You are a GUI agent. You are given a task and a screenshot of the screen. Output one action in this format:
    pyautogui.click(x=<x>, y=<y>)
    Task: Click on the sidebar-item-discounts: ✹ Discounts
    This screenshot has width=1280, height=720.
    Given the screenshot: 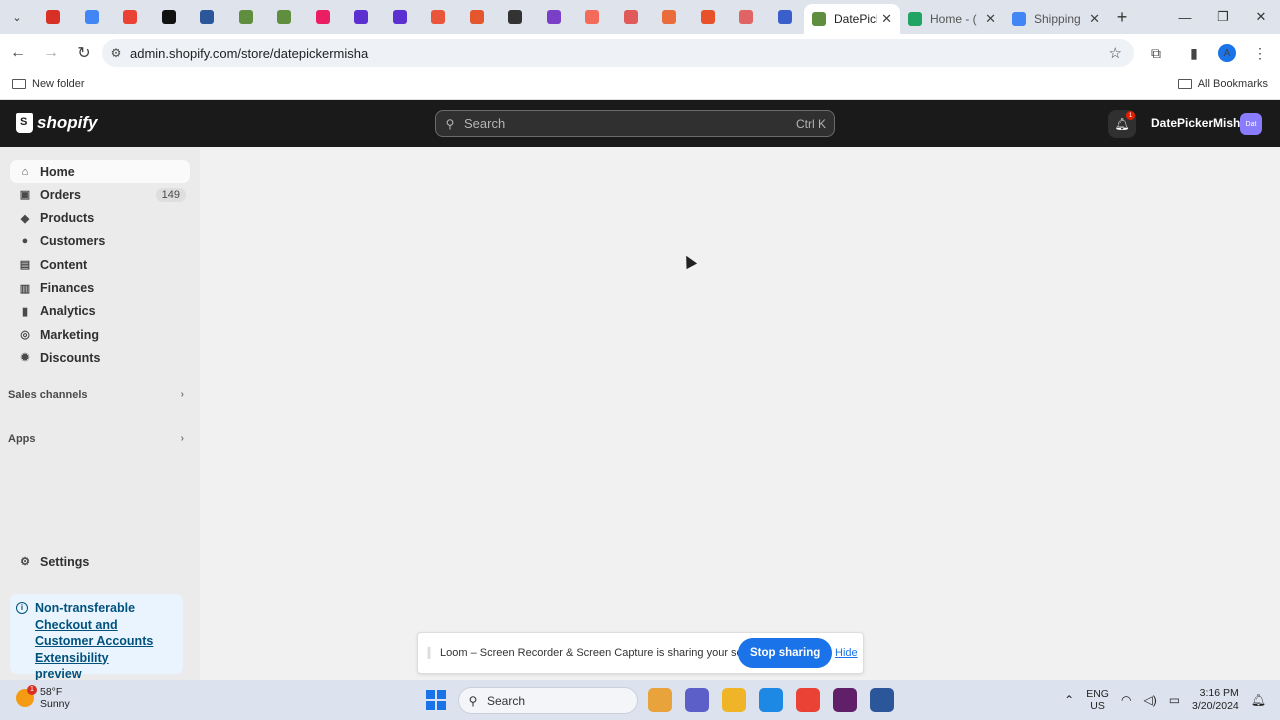 What is the action you would take?
    pyautogui.click(x=100, y=357)
    